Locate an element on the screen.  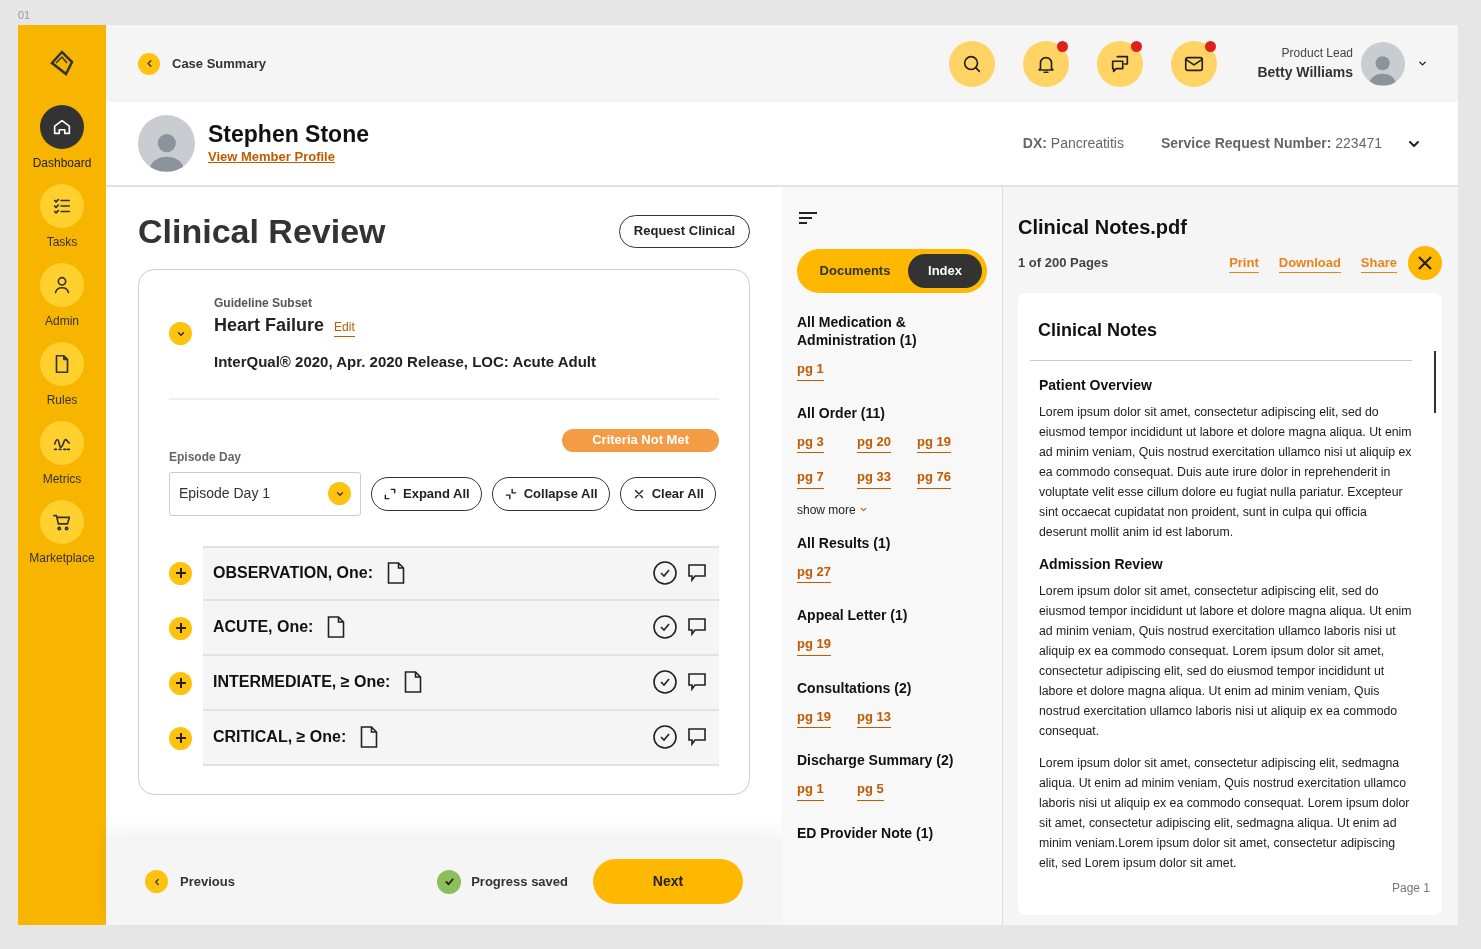
document-paragraph: Lorem ipsum dolor sit amet, consectetur adipiscing elit, sedmagna aliqua. Ut enim ad minim veniam, Quis nostrud exercitation ullamco laboris nisi ut aliquip ex ea commodo consequat. Lorem ipsum dolor sit amet, consectetur adipiscing elit, sedmagna aliqua. Ut enim ad minim veniam.Lorem ipsum dolor sit amet, consectetur adipiscing elit, sed Lorem ipsum dolor sit amet. is located at coordinates (1225, 813).